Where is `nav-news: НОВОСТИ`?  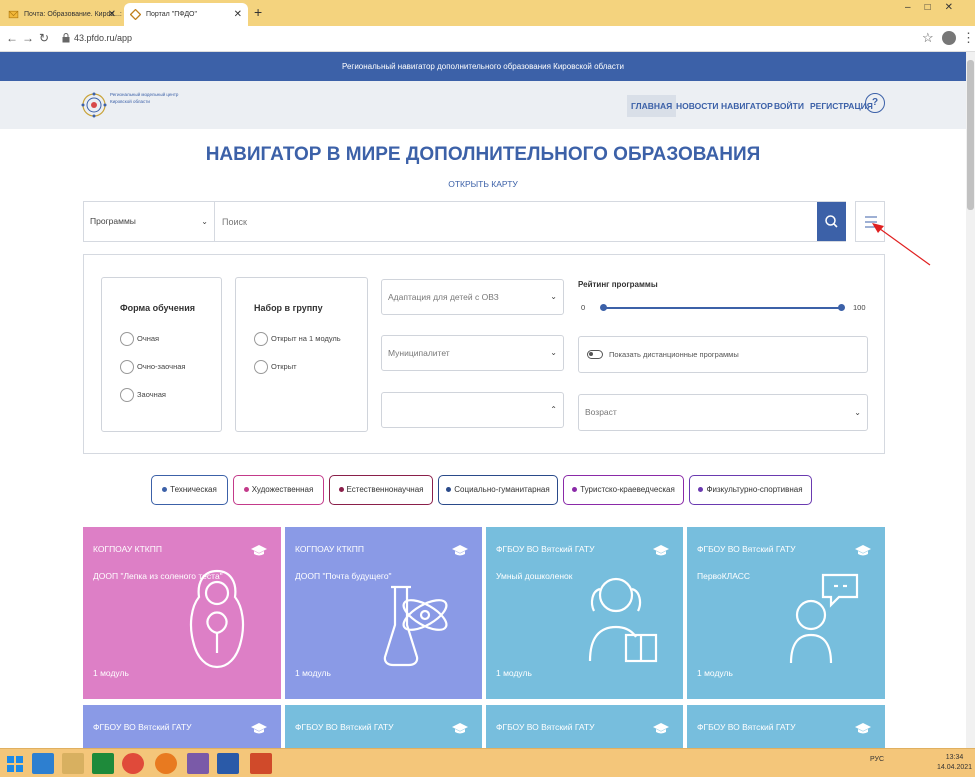 nav-news: НОВОСТИ is located at coordinates (697, 106).